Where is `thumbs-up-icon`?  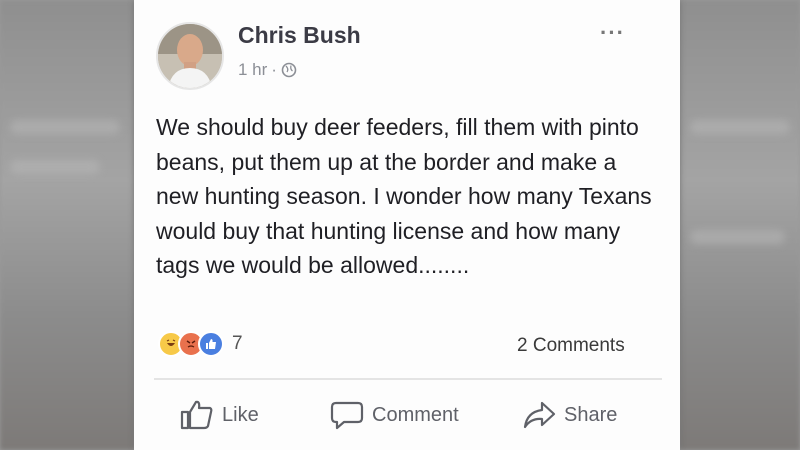
thumbs-up-icon is located at coordinates (197, 415).